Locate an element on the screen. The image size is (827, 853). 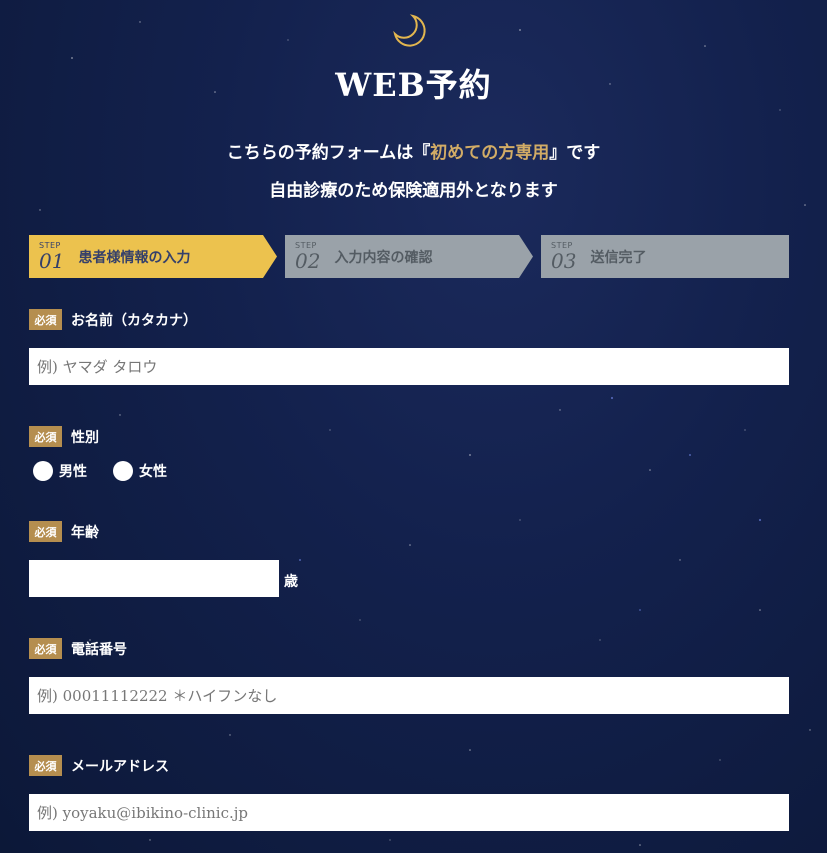
email-field-label: メールアドレス is located at coordinates (120, 766).